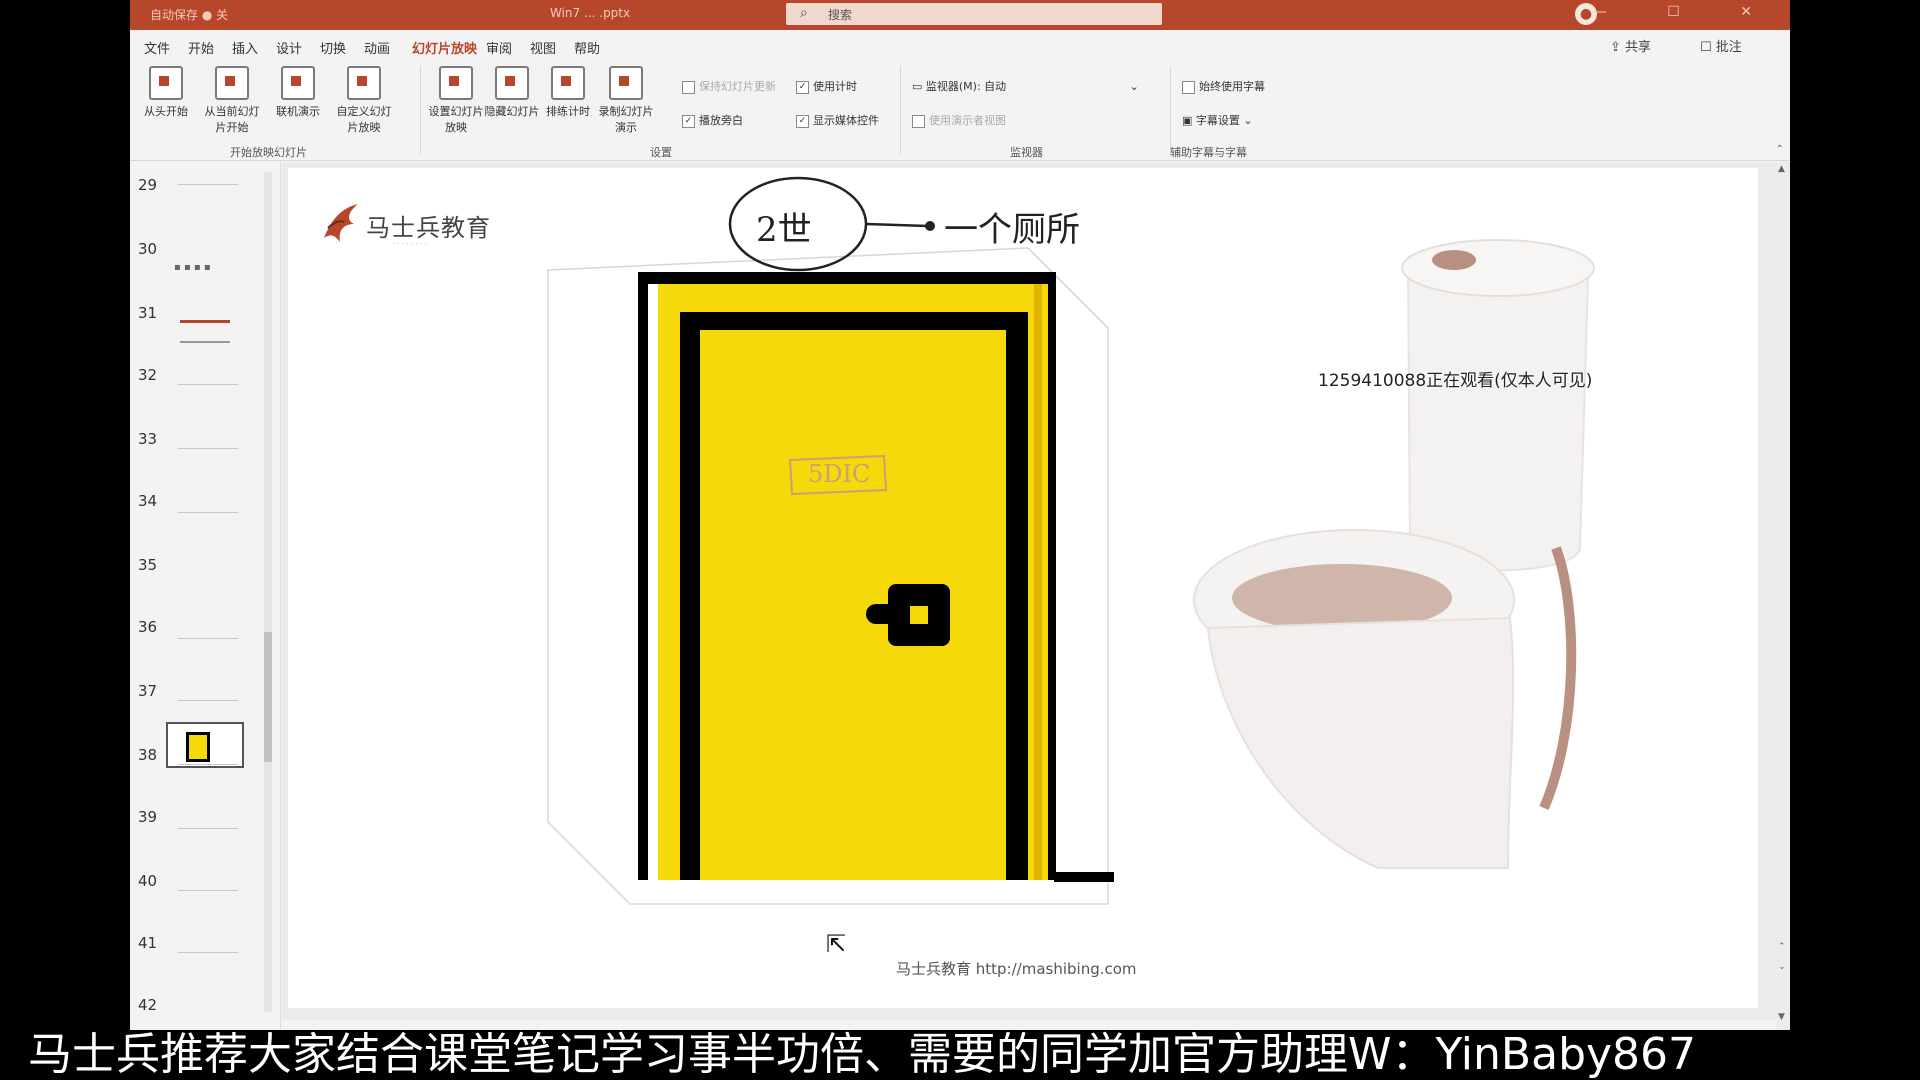  What do you see at coordinates (1783, 596) in the screenshot?
I see `slide-scrollbar: ▲ ⌃ ⌄ ▼` at bounding box center [1783, 596].